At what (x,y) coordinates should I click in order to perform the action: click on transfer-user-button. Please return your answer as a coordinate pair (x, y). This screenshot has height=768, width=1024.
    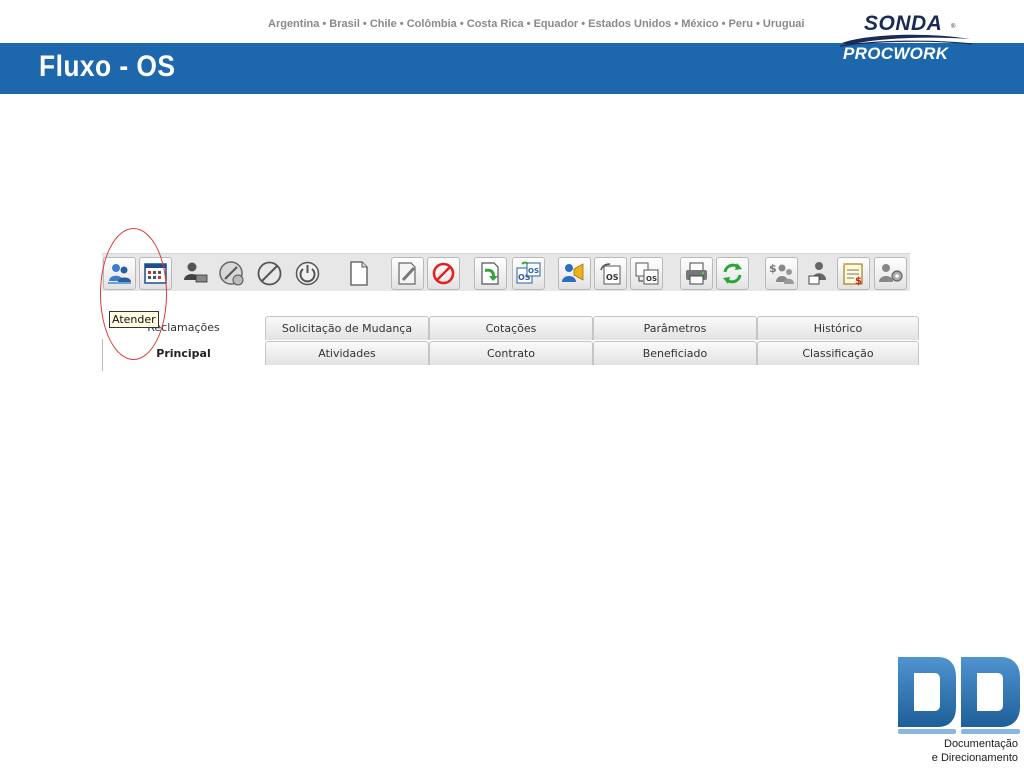
    Looking at the image, I should click on (195, 273).